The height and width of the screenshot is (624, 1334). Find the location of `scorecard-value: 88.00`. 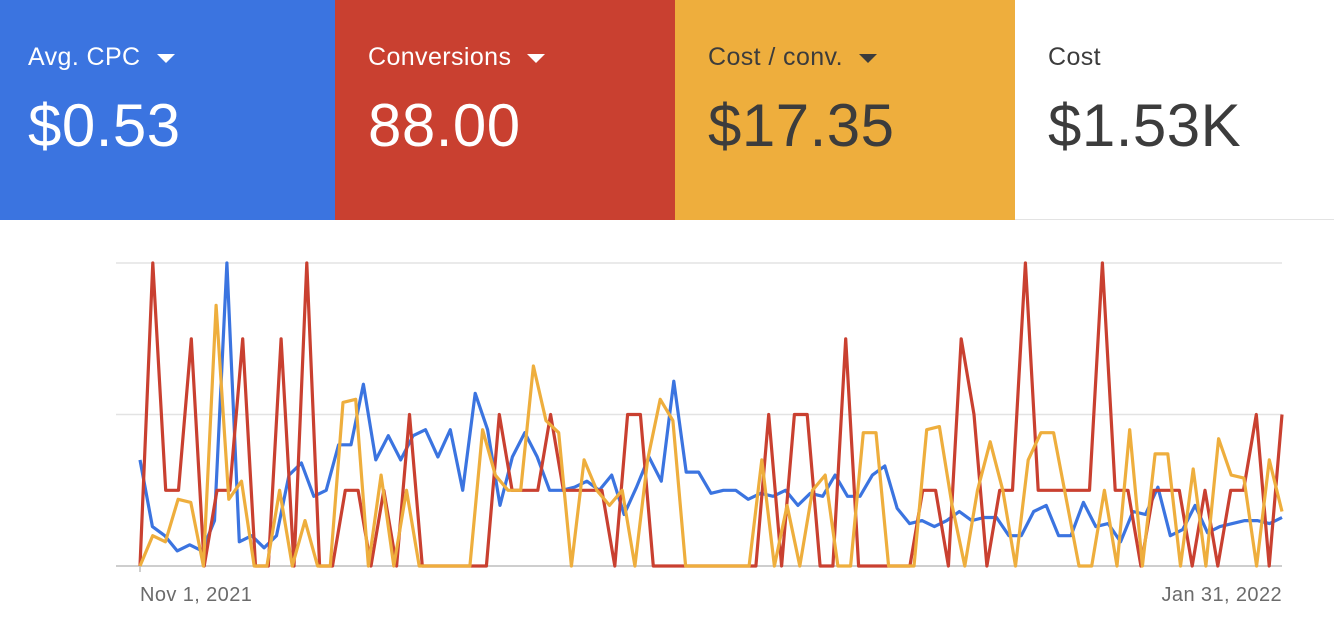

scorecard-value: 88.00 is located at coordinates (444, 125).